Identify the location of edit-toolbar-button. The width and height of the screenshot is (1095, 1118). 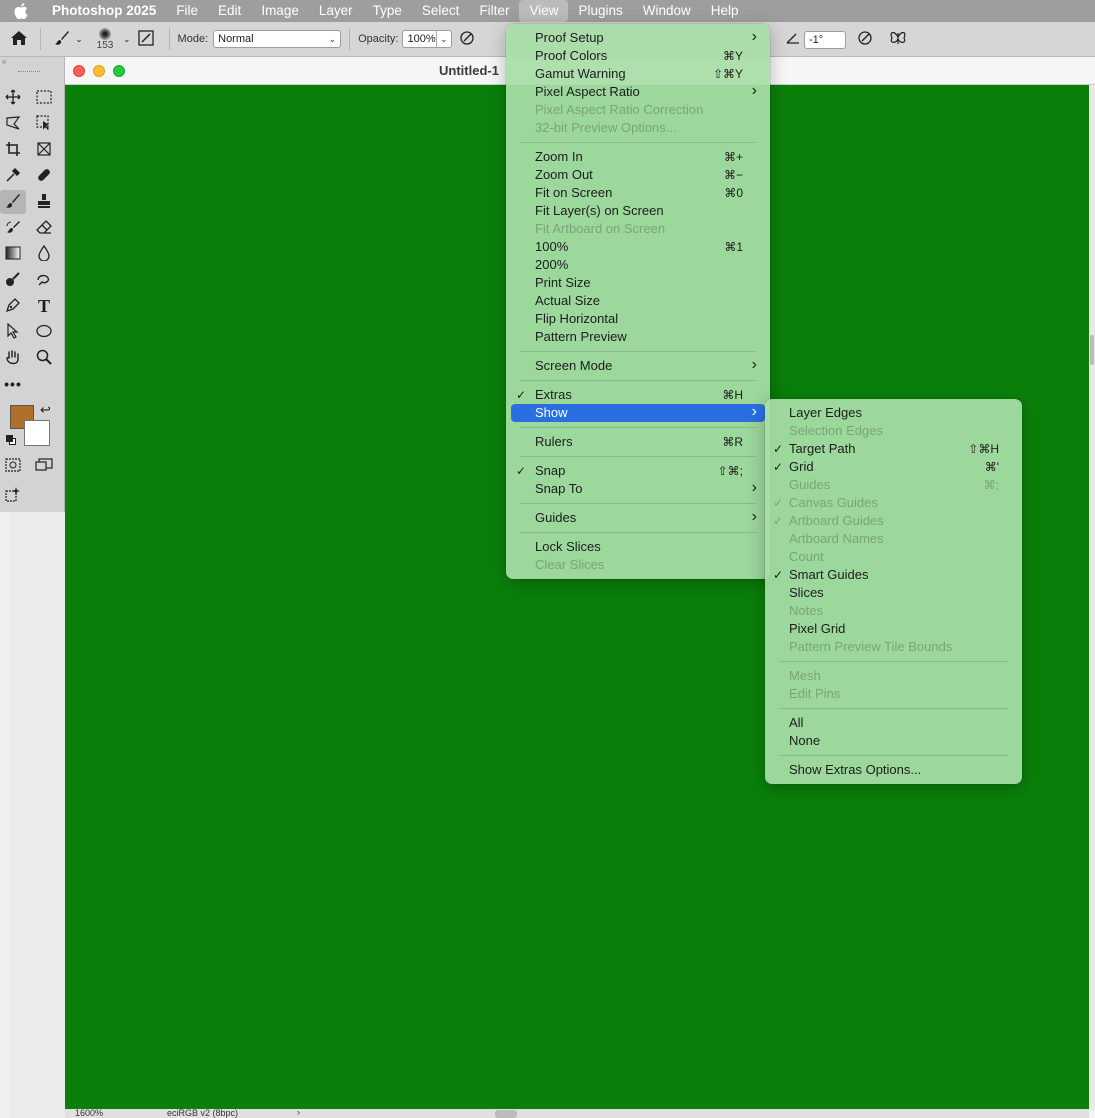
(13, 495).